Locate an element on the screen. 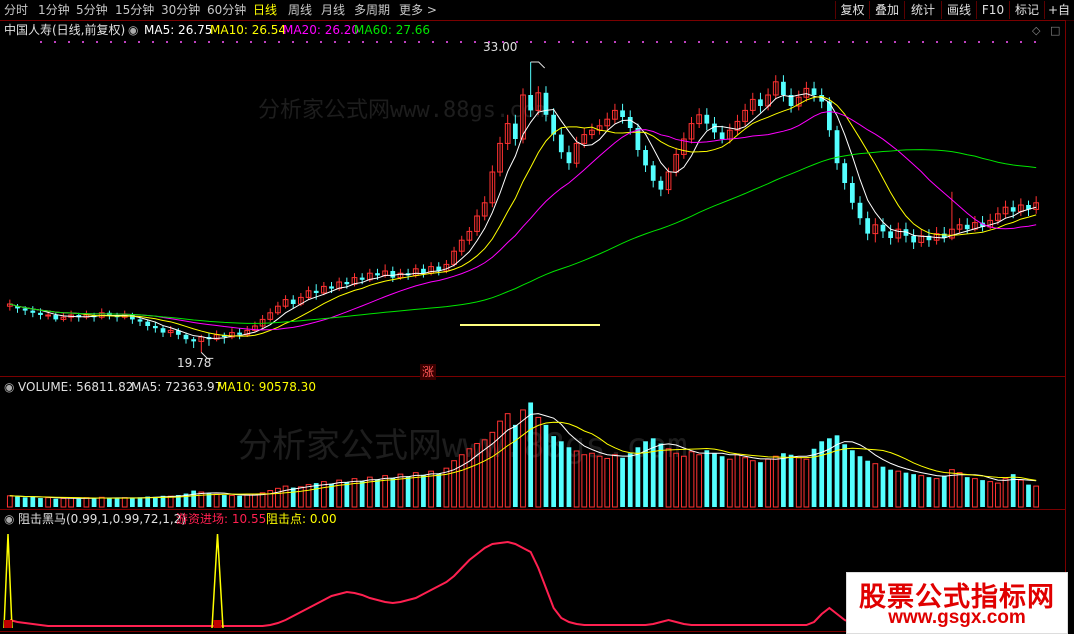  indicator-name: 阻击黑马(0.99,1,0.99,72,1,2) is located at coordinates (102, 519).